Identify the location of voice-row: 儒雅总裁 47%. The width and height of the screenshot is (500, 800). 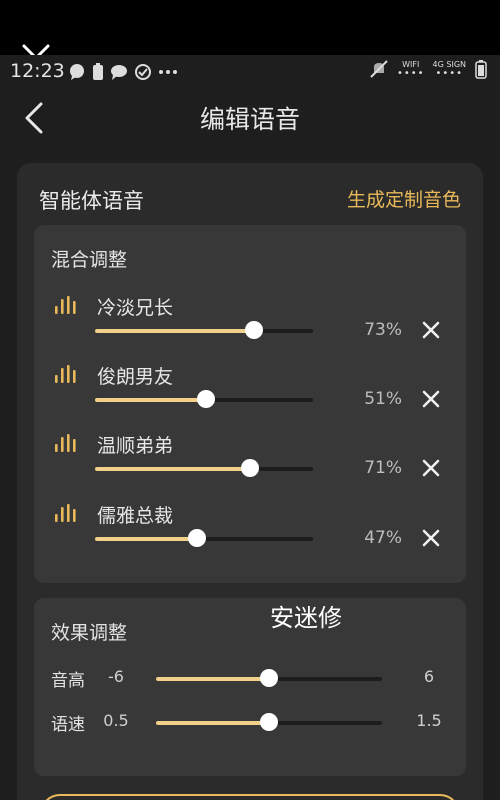
(250, 531).